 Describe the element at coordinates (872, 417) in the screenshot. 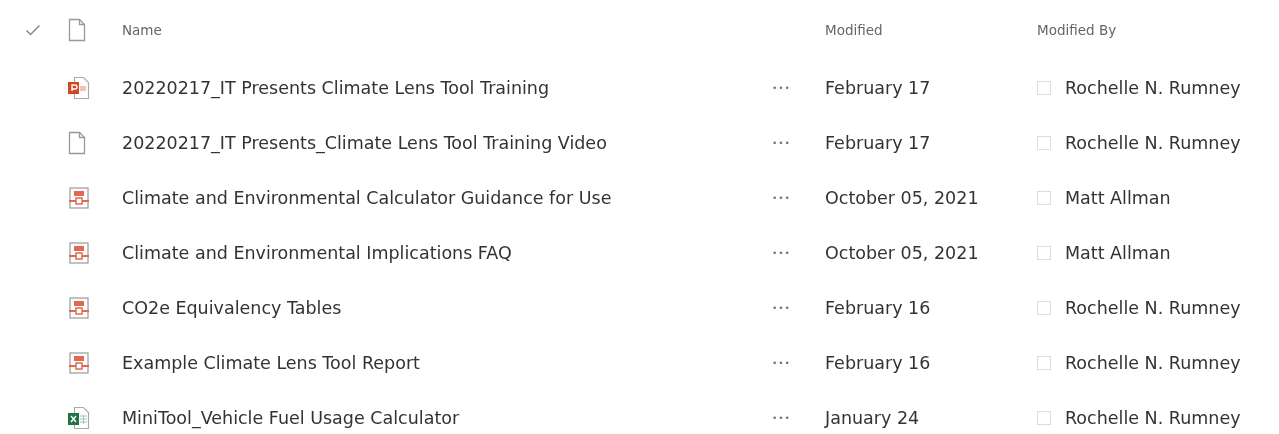

I see `modified-date: January 24` at that location.